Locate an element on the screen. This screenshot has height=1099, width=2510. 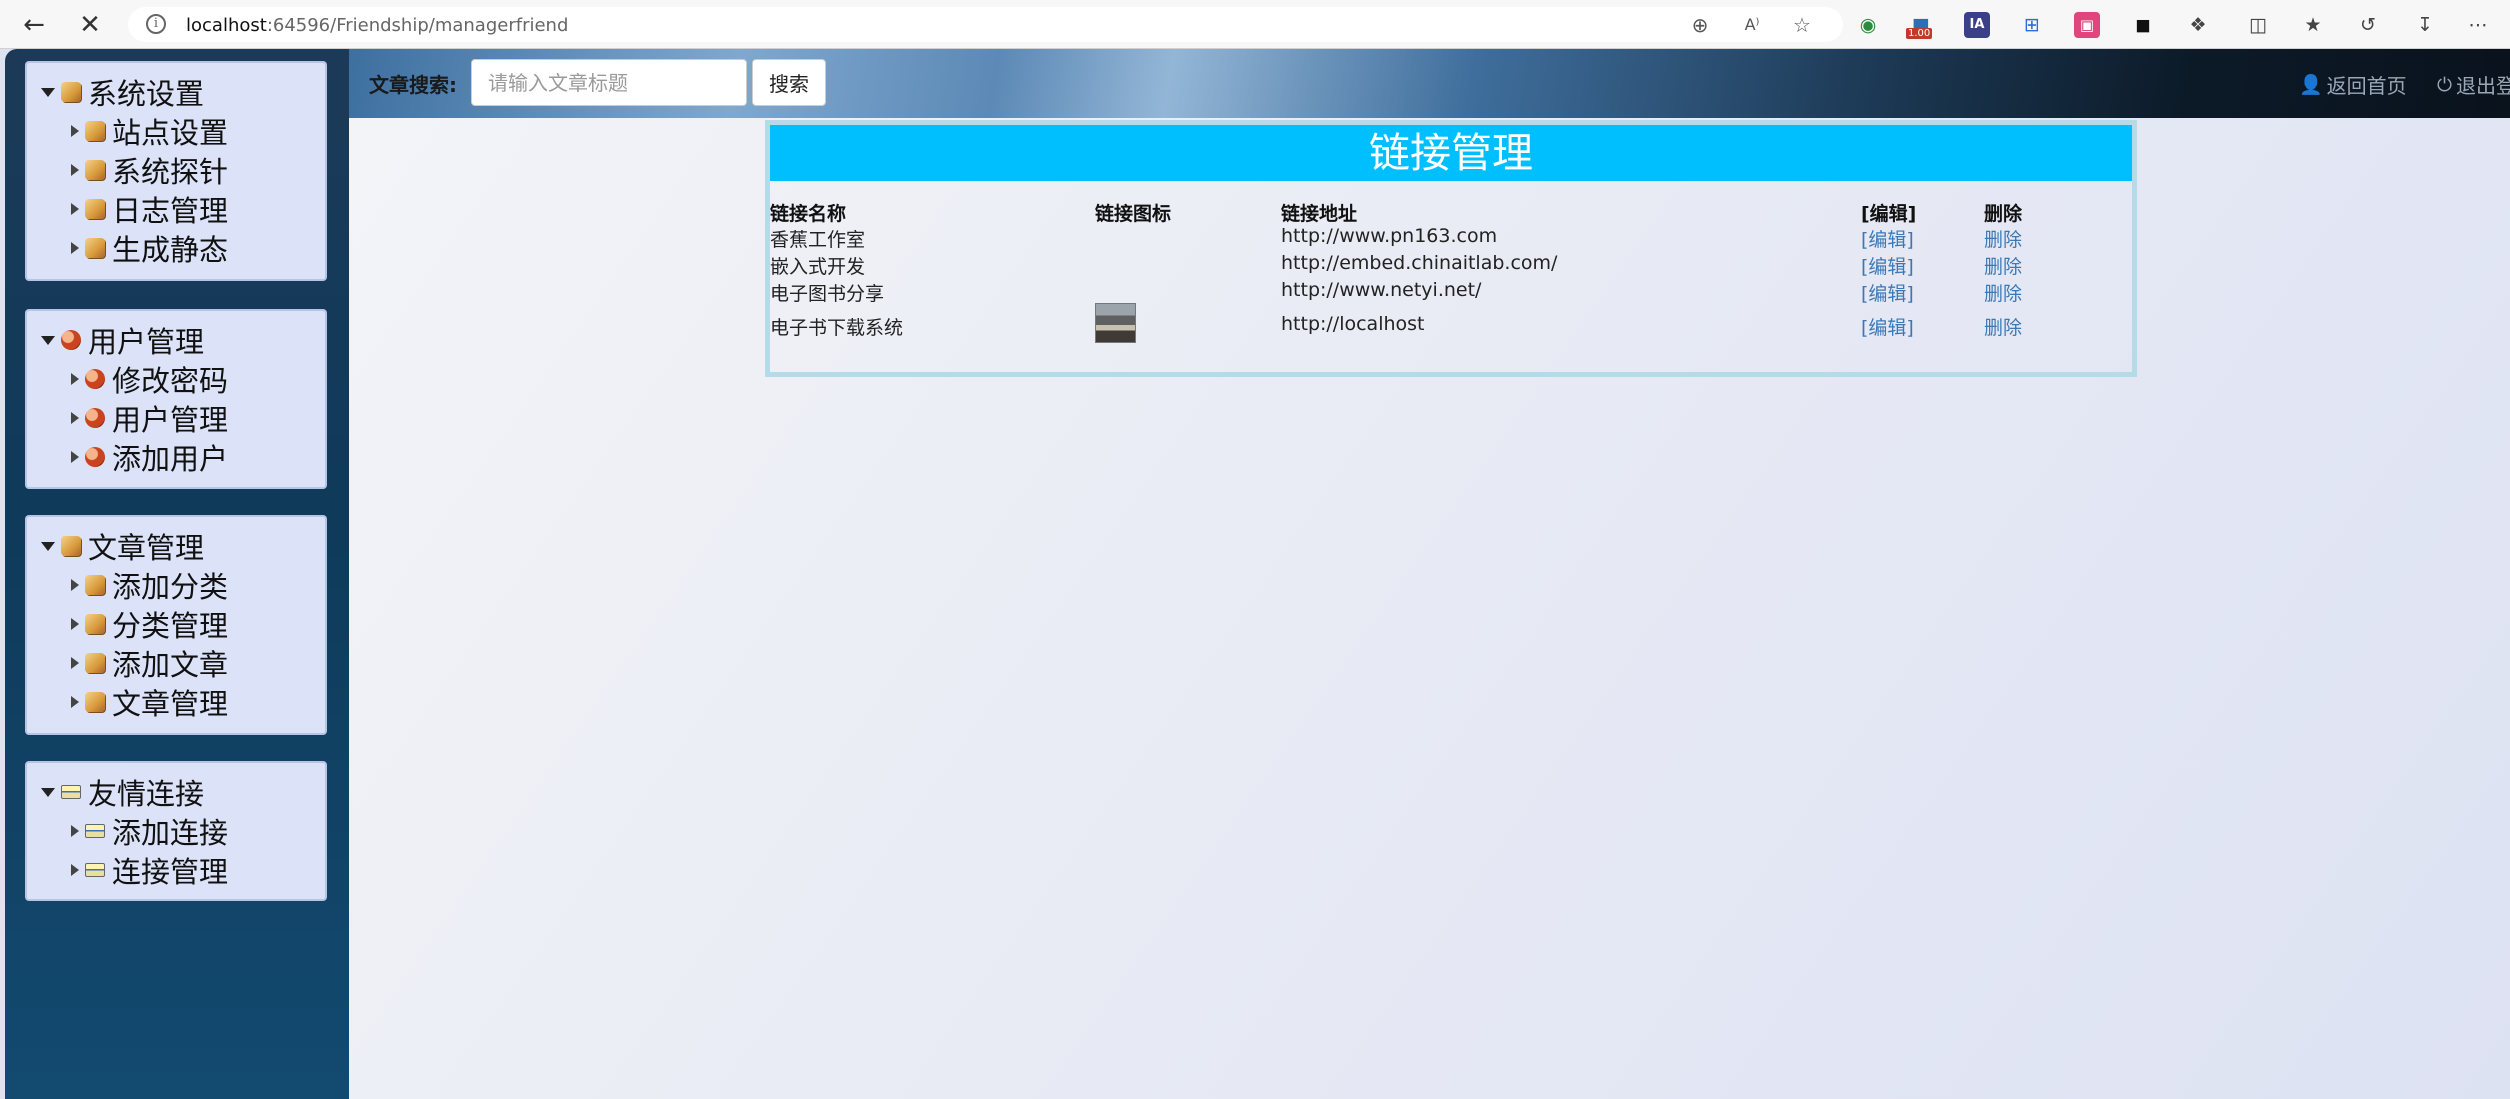
power-icon: ⏻ is located at coordinates (2445, 84).